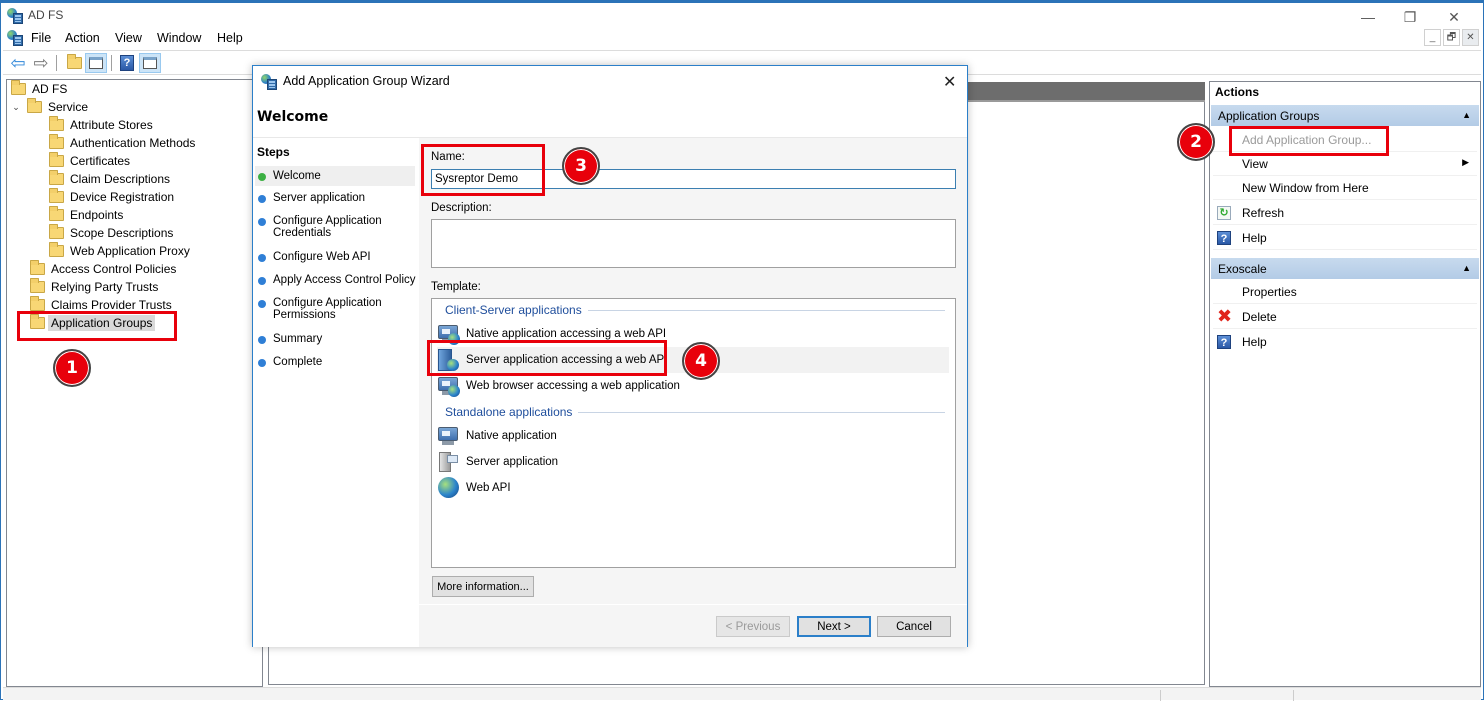 The width and height of the screenshot is (1484, 701). What do you see at coordinates (39, 89) in the screenshot?
I see `tree-item-adfs: AD FS` at bounding box center [39, 89].